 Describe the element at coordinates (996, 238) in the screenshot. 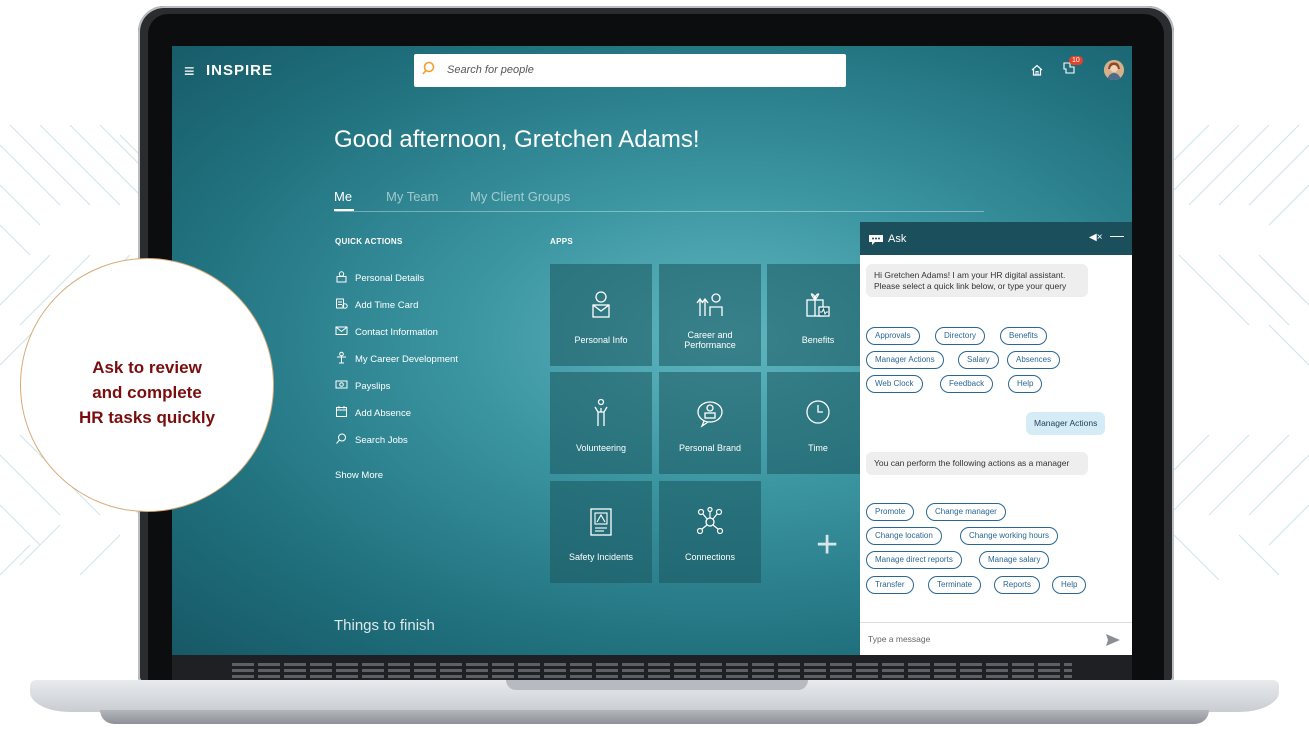

I see `chat-header: Ask ◀× —` at that location.